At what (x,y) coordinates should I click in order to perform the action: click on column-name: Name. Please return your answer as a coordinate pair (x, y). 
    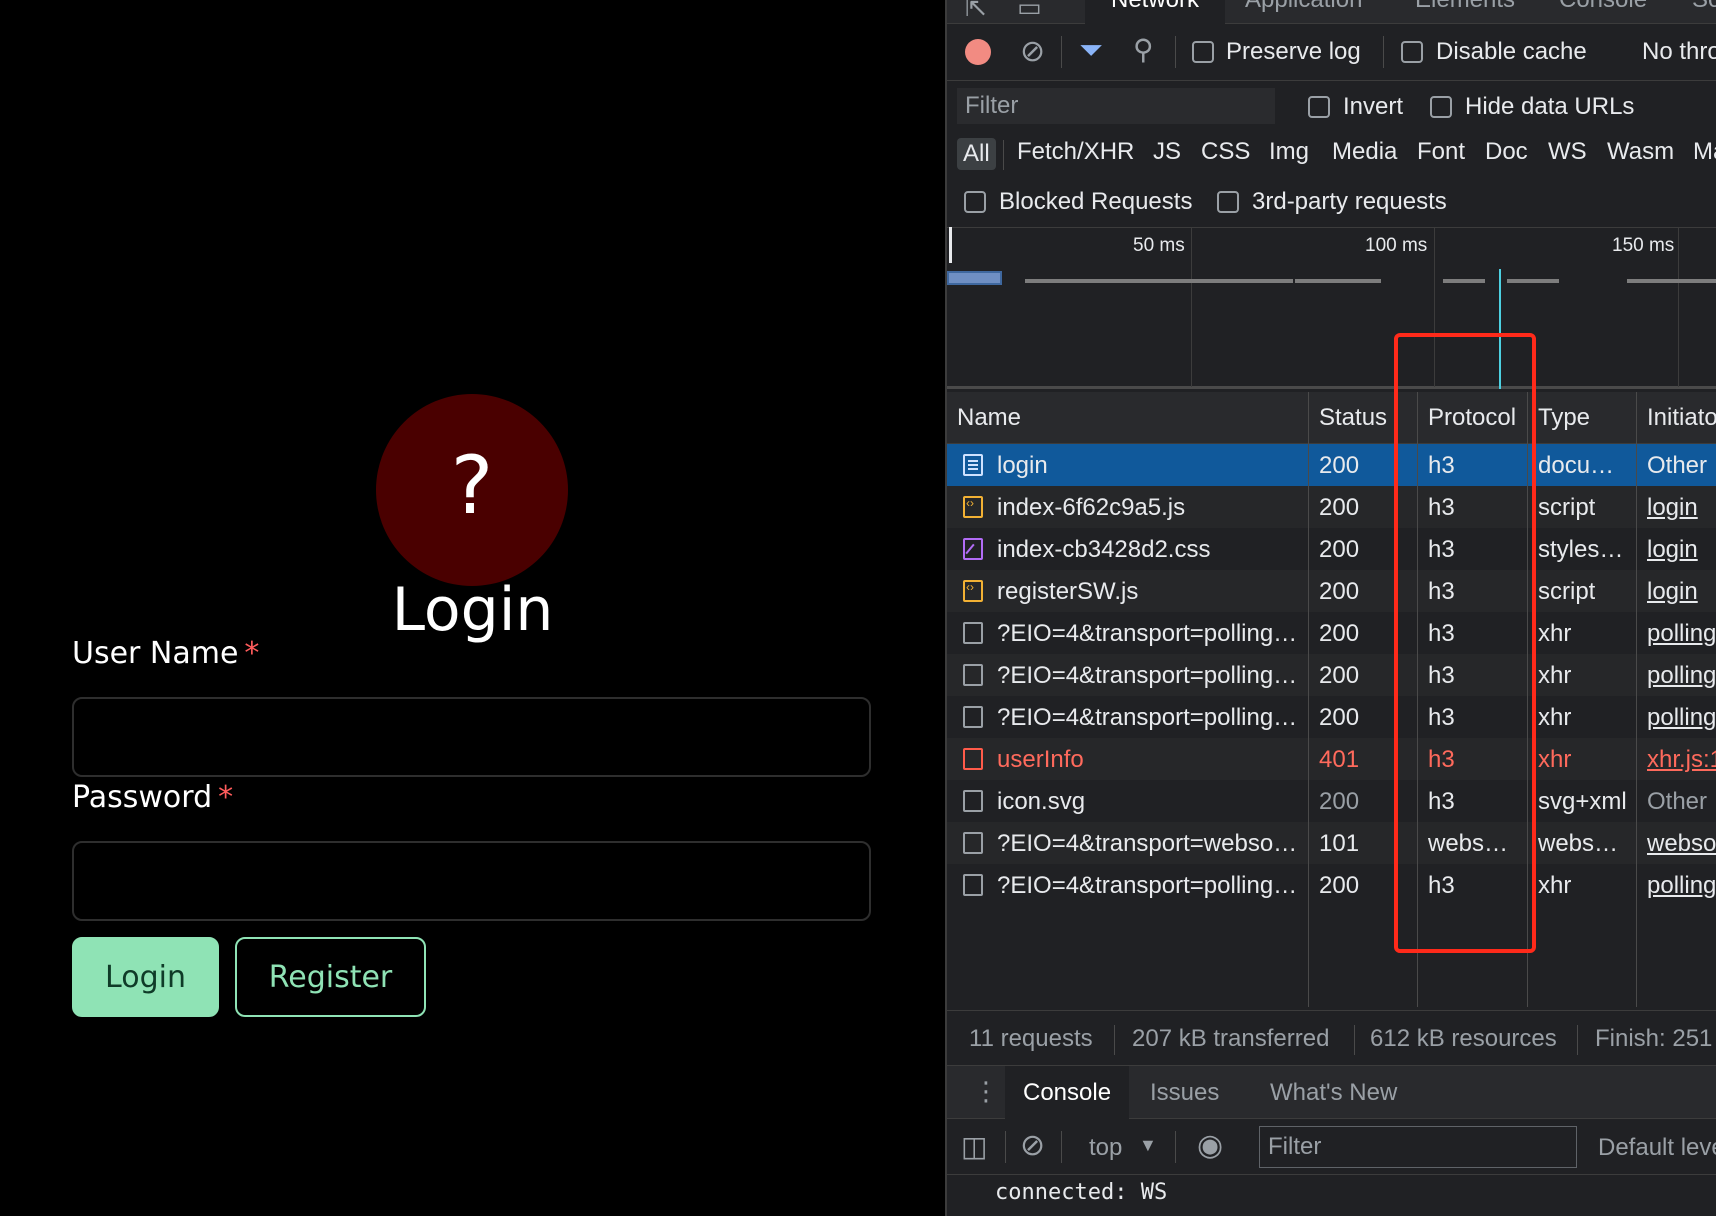
    Looking at the image, I should click on (989, 418).